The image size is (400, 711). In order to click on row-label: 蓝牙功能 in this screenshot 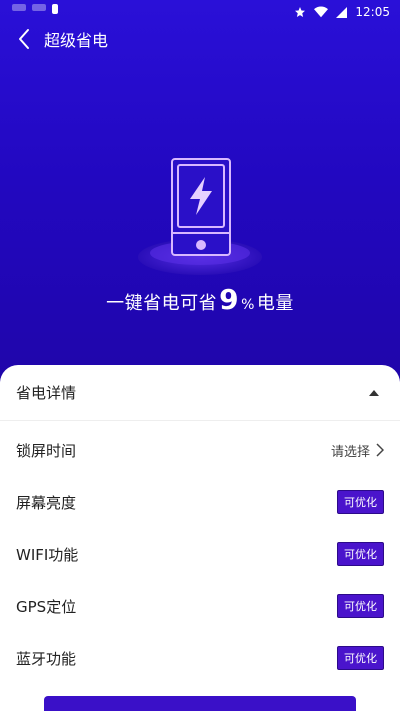, I will do `click(46, 658)`.